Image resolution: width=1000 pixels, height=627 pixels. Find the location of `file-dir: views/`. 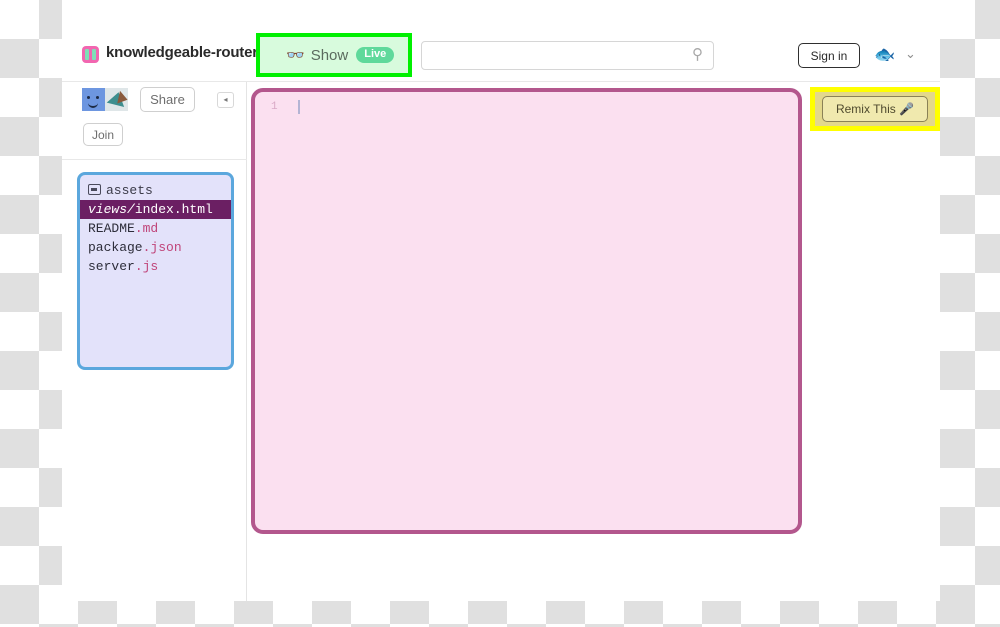

file-dir: views/ is located at coordinates (111, 209).